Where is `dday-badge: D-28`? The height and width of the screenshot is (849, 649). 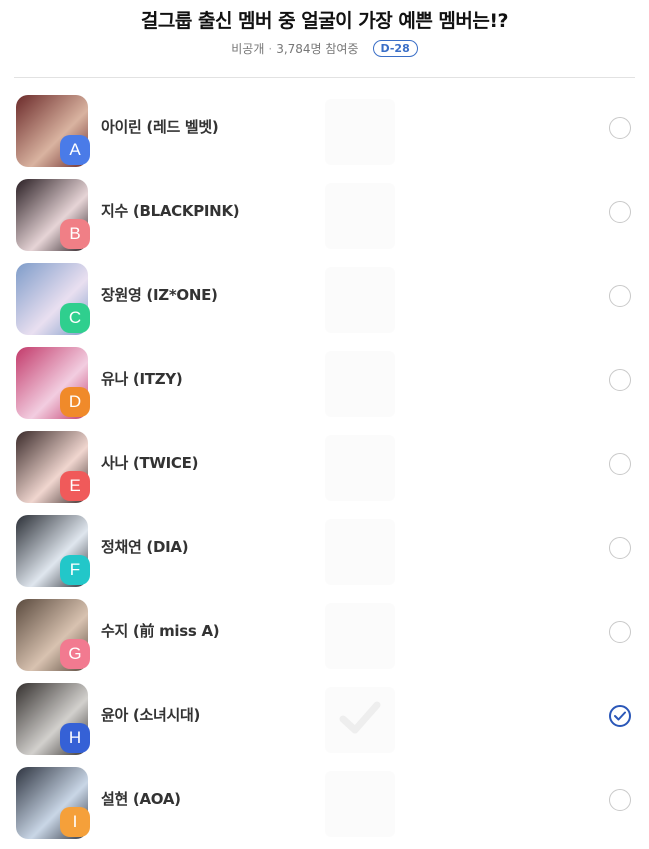
dday-badge: D-28 is located at coordinates (395, 48).